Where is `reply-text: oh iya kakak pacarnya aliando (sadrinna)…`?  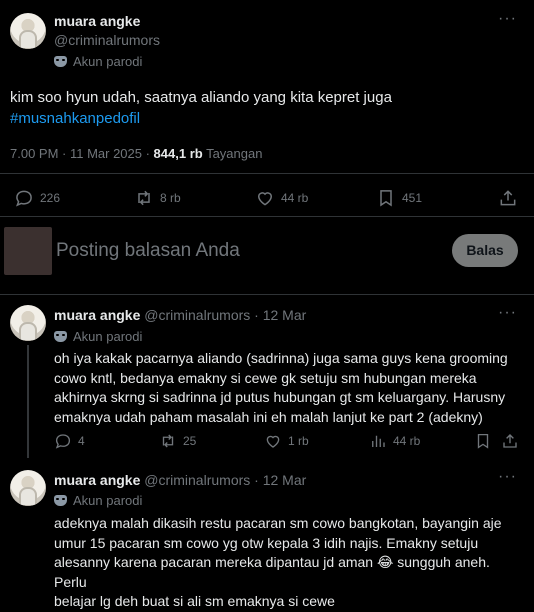
reply-text: oh iya kakak pacarnya aliando (sadrinna)… is located at coordinates (289, 388).